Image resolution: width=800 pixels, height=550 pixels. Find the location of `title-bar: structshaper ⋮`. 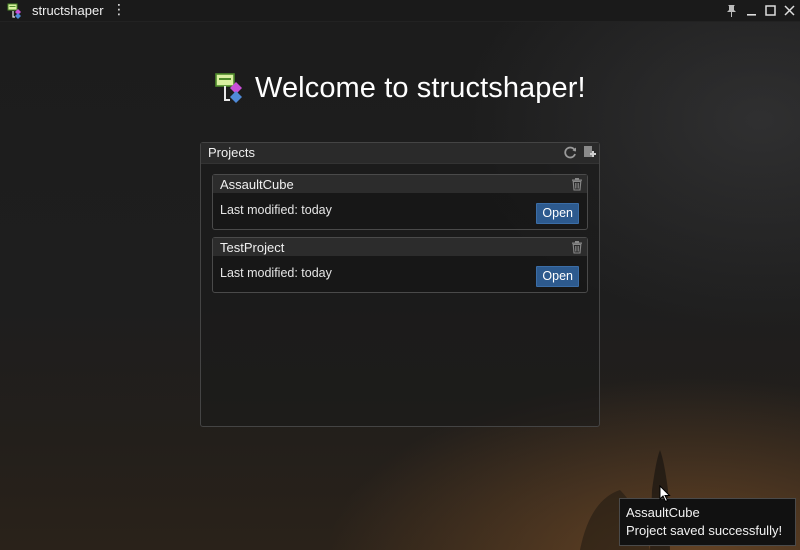

title-bar: structshaper ⋮ is located at coordinates (400, 11).